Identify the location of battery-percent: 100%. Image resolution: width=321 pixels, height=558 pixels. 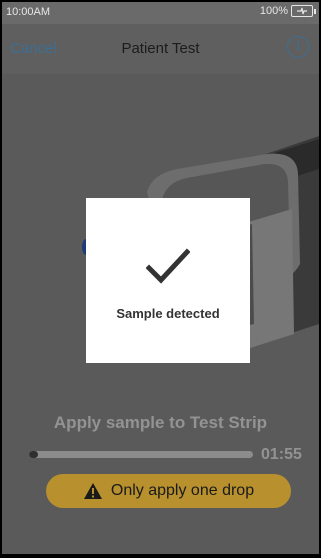
(273, 11).